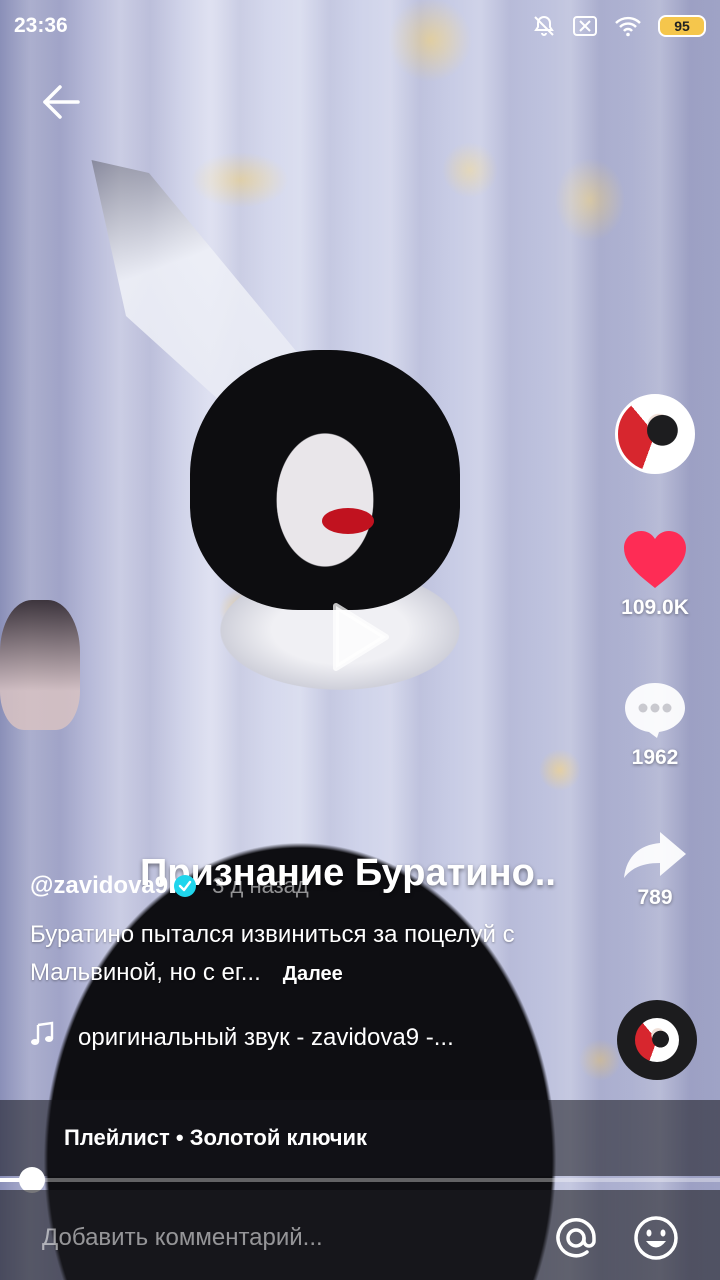  Describe the element at coordinates (544, 26) in the screenshot. I see `mute-icon` at that location.